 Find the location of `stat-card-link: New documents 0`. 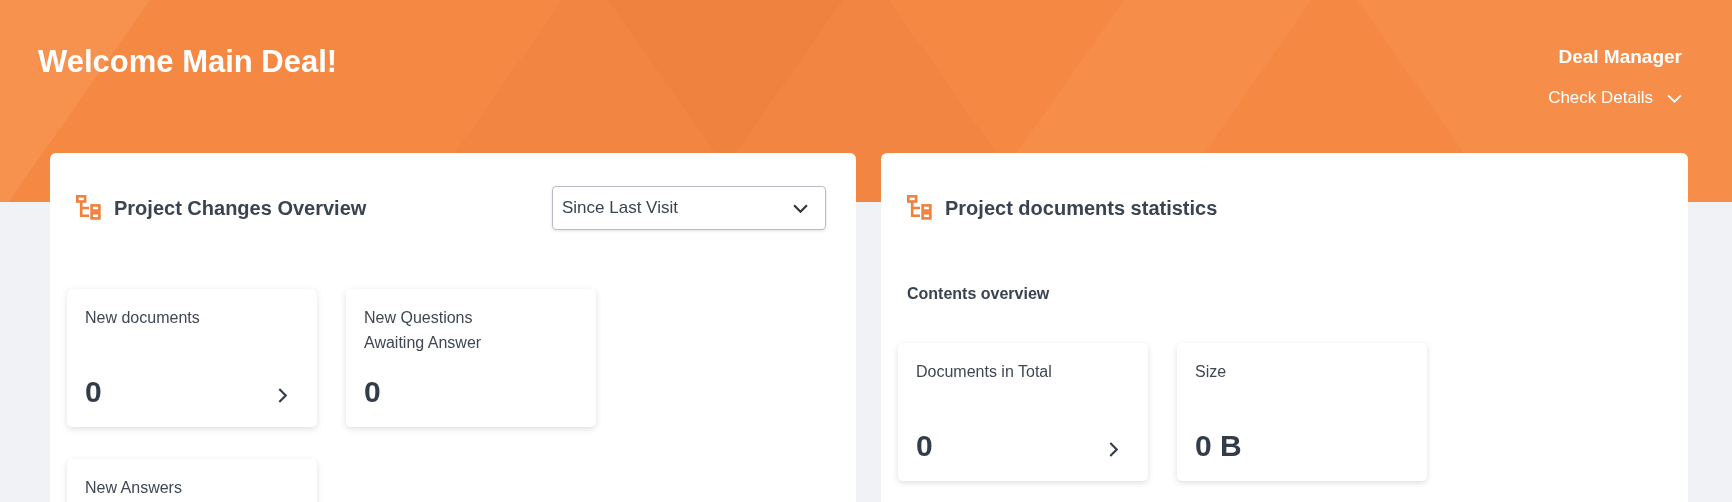

stat-card-link: New documents 0 is located at coordinates (192, 358).